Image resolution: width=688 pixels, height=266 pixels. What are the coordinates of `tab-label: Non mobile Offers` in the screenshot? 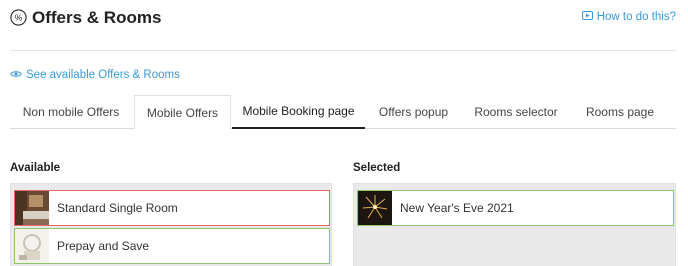 It's located at (71, 112).